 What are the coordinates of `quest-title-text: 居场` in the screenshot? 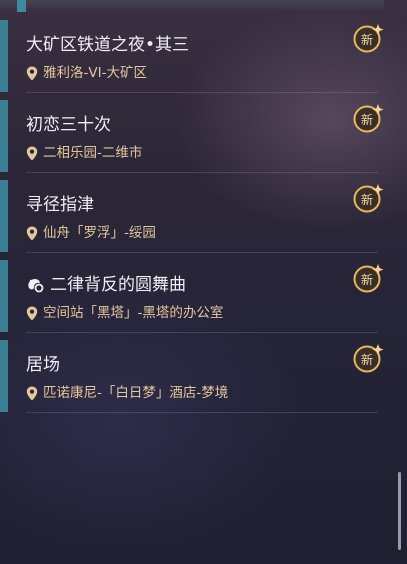 It's located at (43, 365).